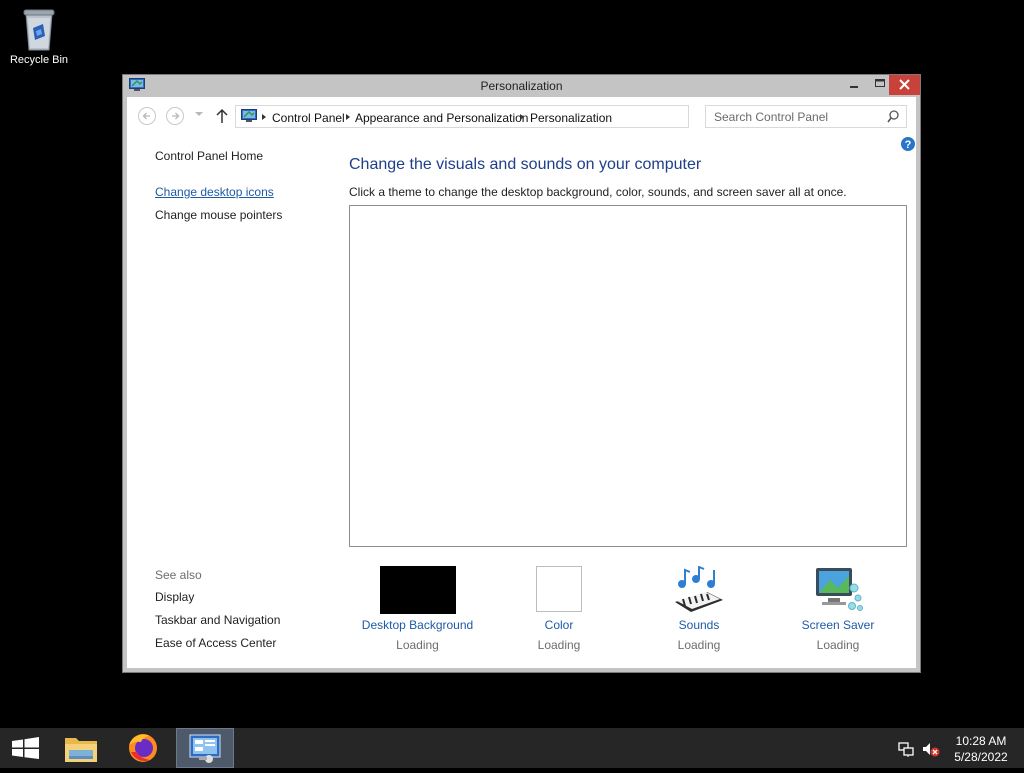  What do you see at coordinates (217, 620) in the screenshot?
I see `taskbar-navigation-link: Taskbar and Navigation` at bounding box center [217, 620].